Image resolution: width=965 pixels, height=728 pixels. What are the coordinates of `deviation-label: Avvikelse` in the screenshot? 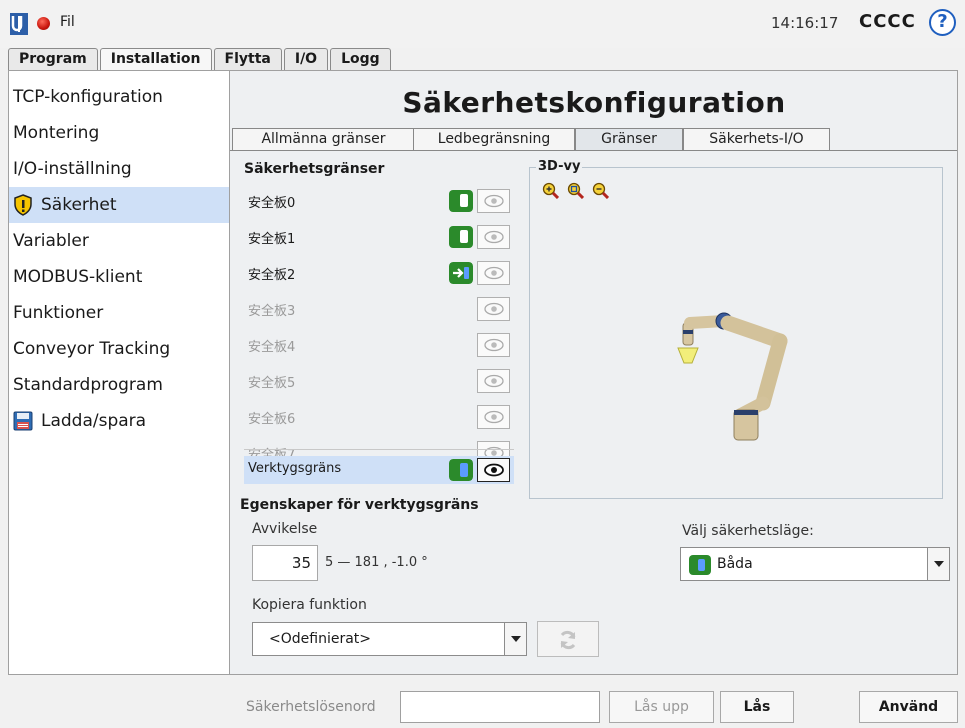 It's located at (285, 529).